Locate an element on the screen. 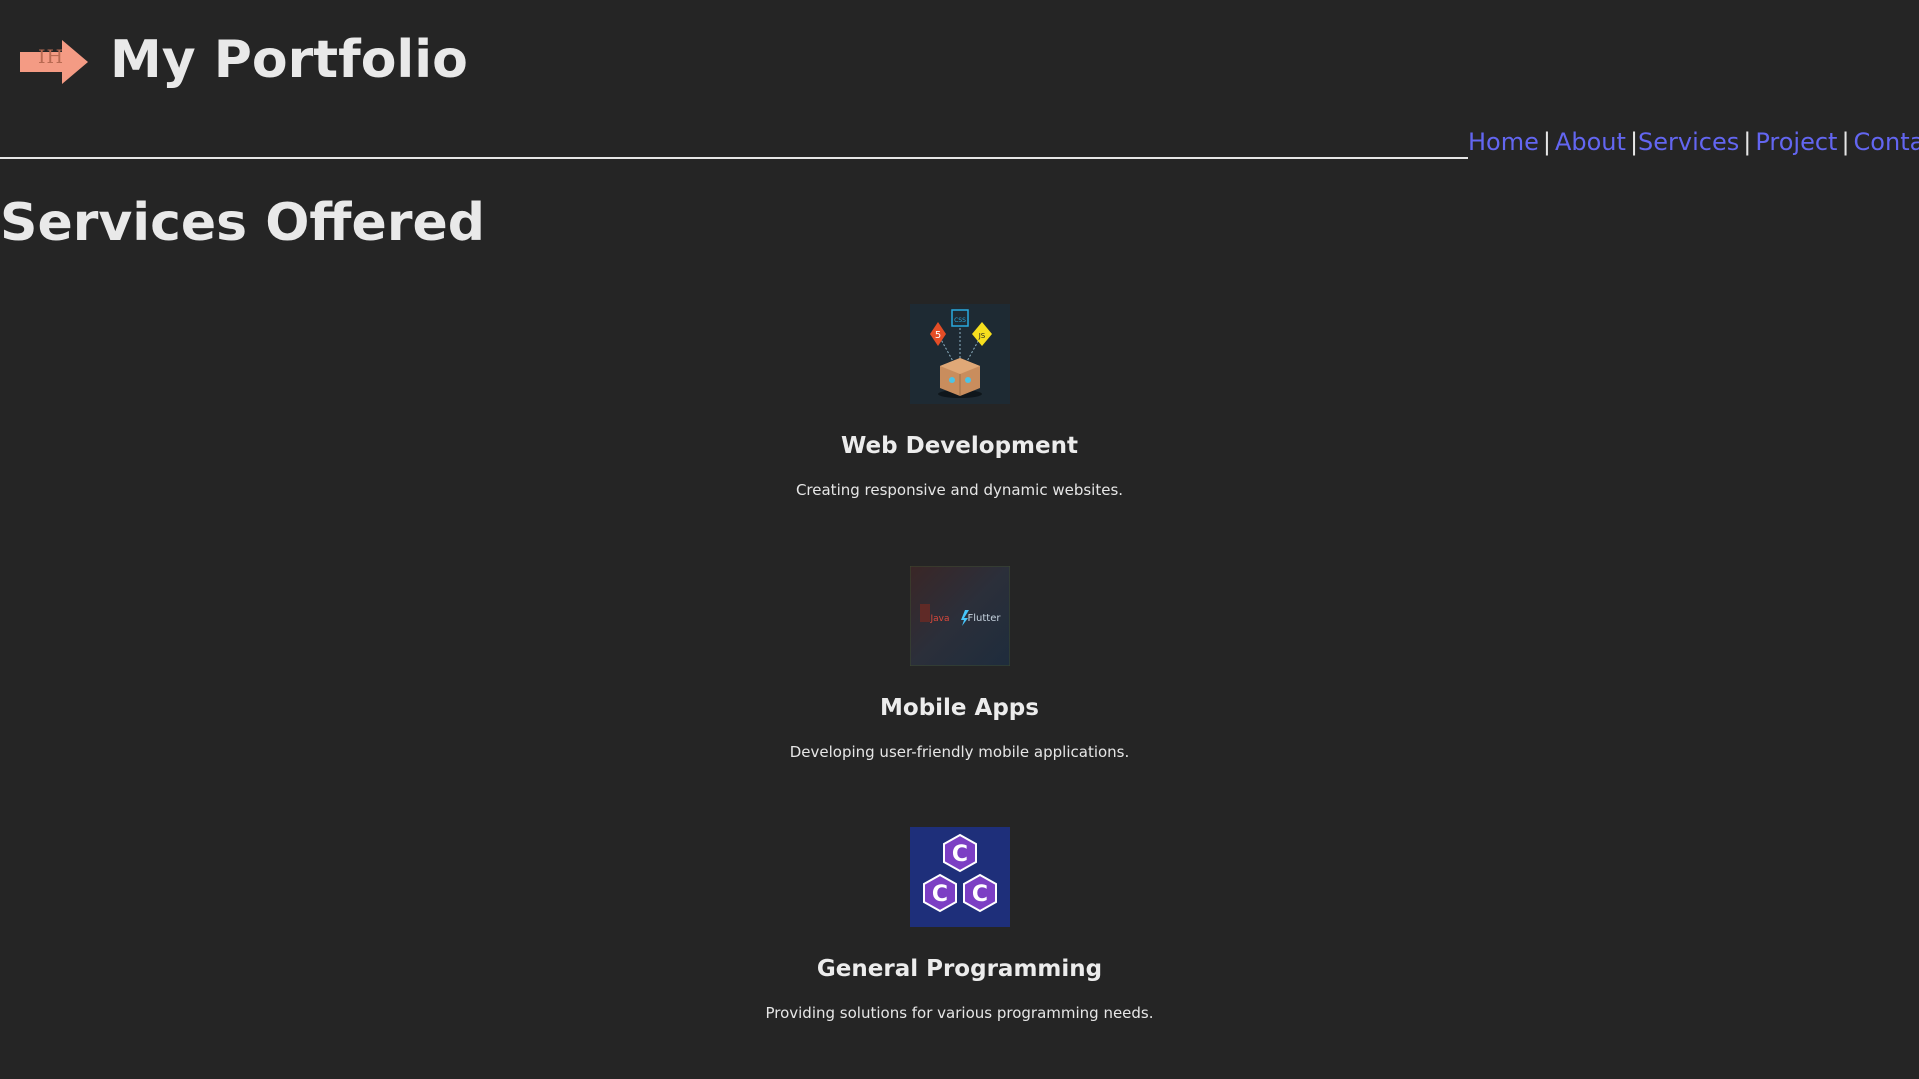 The width and height of the screenshot is (1919, 1079). java-label: Java is located at coordinates (939, 619).